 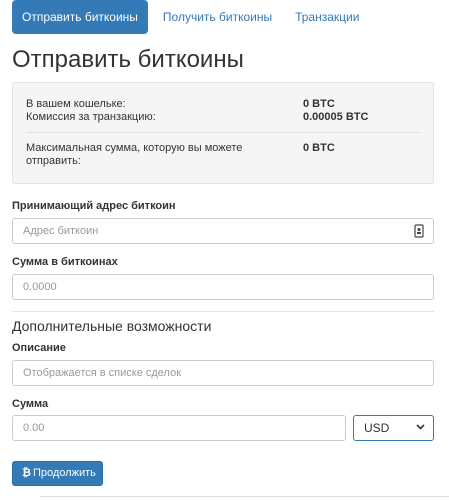 I want to click on section-divider, so click(x=223, y=311).